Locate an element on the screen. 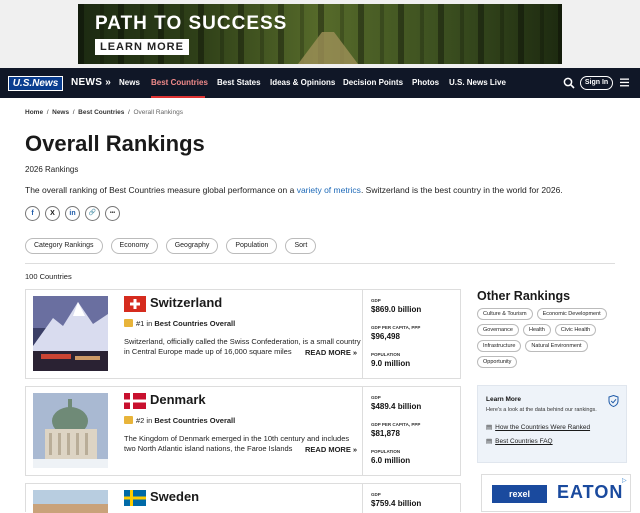 The height and width of the screenshot is (513, 640). faq-link: ▤ Best Countries FAQ is located at coordinates (519, 441).